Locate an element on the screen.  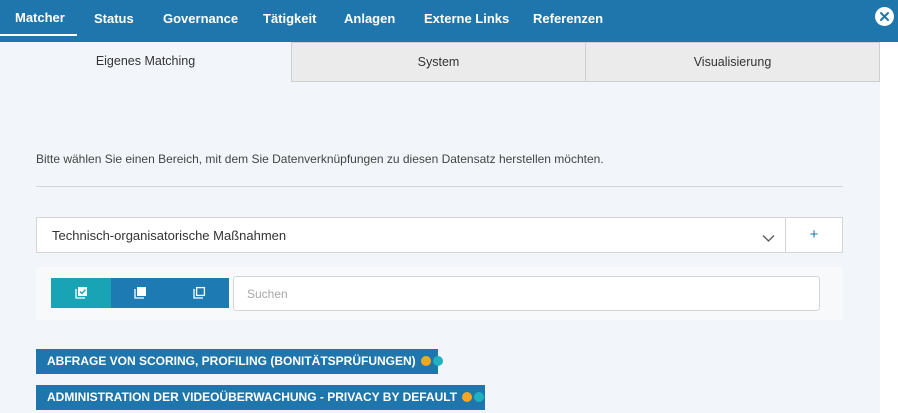
tab-anlagen: Anlagen is located at coordinates (369, 19).